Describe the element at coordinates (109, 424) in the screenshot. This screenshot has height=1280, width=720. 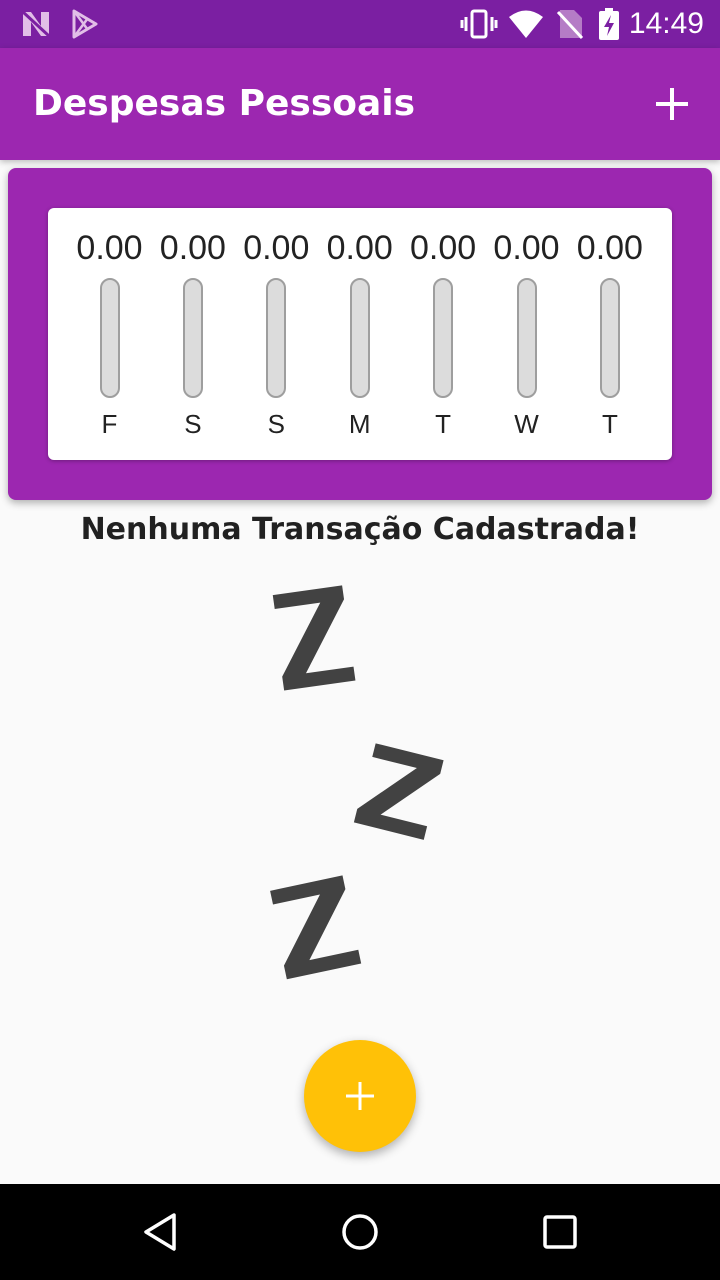
I see `bar-day-label: F` at that location.